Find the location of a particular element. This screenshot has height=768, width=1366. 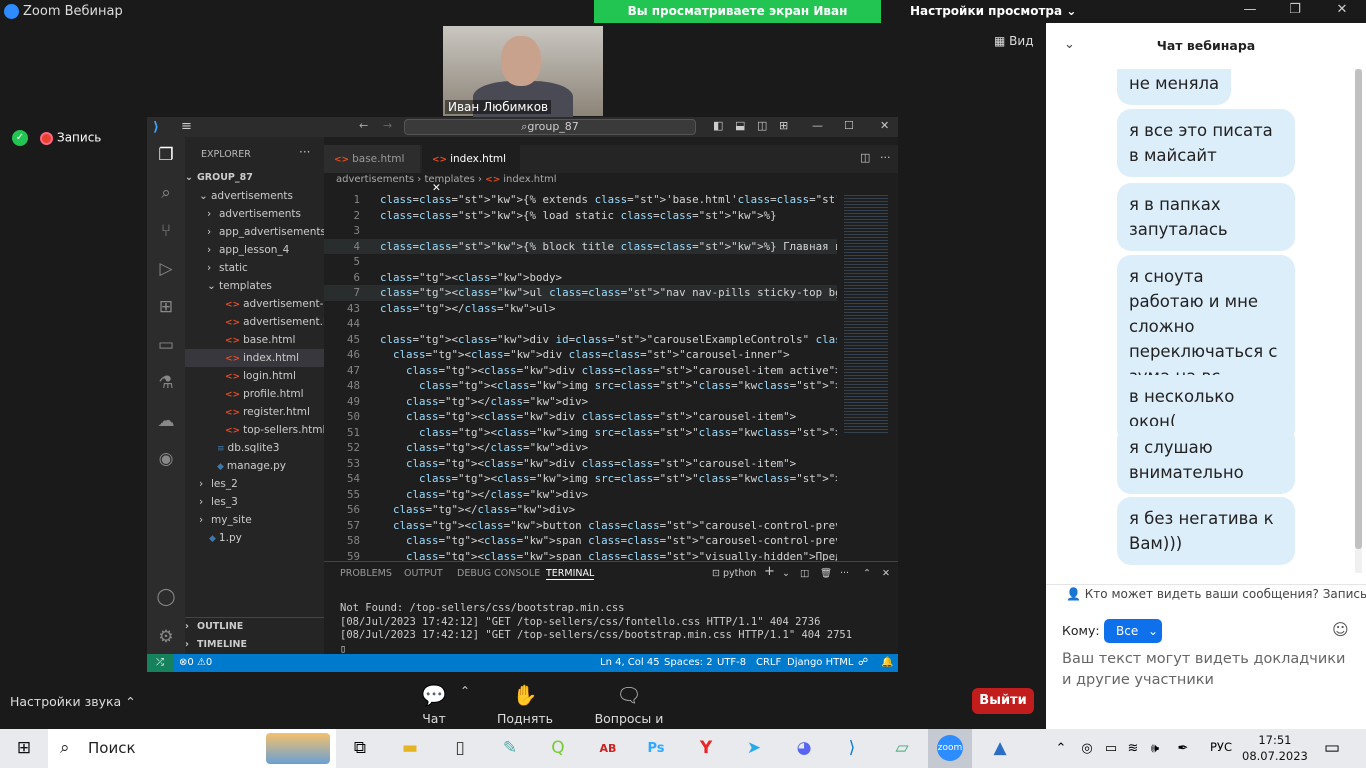

tree-item: <> base.html is located at coordinates (254, 340).